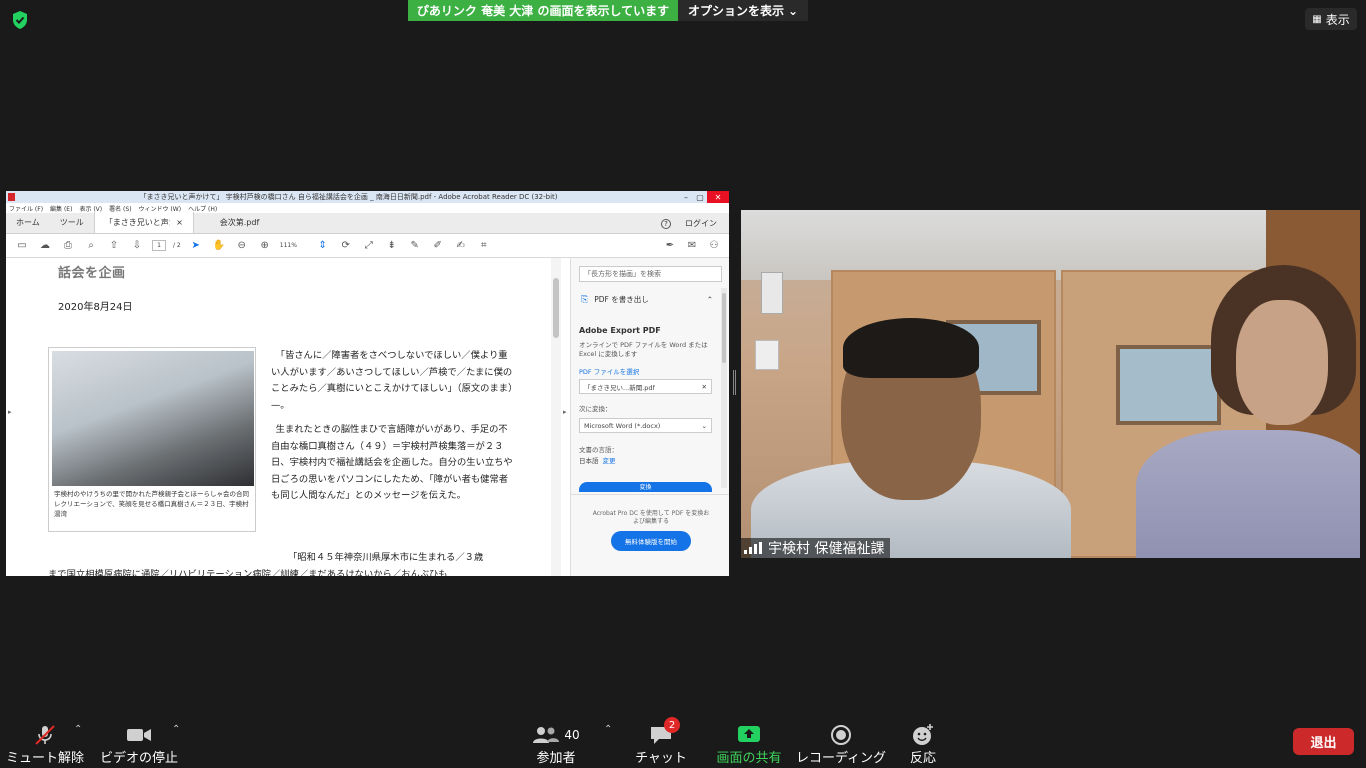  I want to click on participants-label: 参加者, so click(556, 758).